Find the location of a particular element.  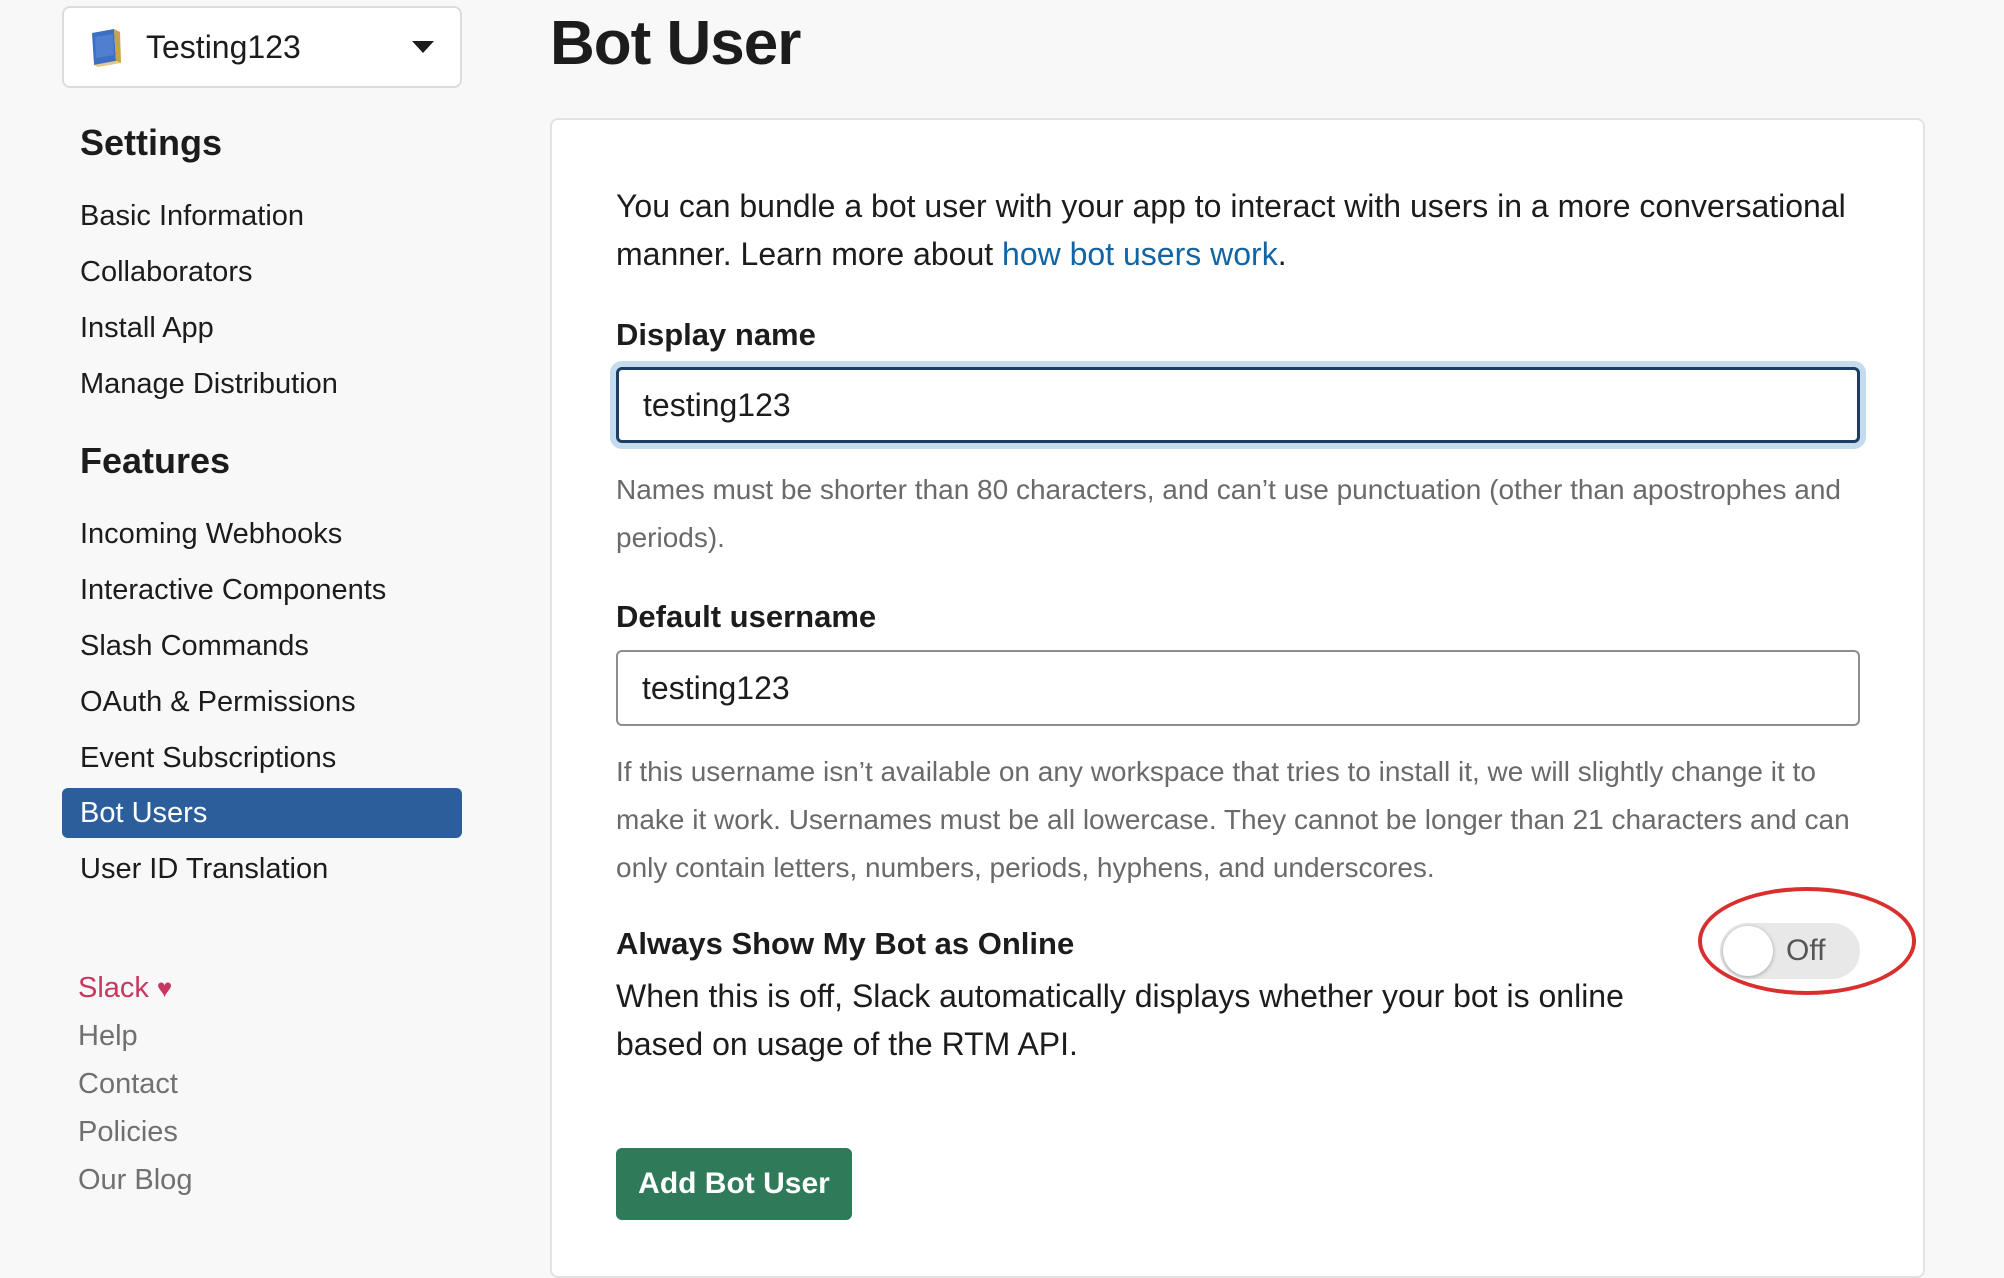

sidebar-item-collaborators: Collaborators is located at coordinates (262, 272).